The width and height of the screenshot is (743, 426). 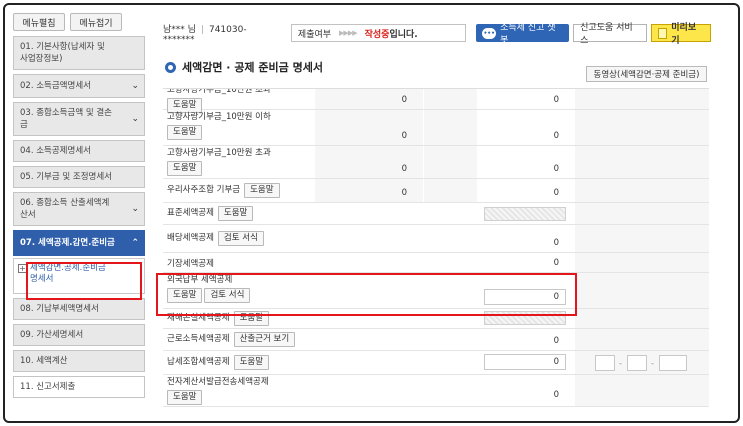 I want to click on sidebar-item-label: 02. 소득금액명세서, so click(x=55, y=86).